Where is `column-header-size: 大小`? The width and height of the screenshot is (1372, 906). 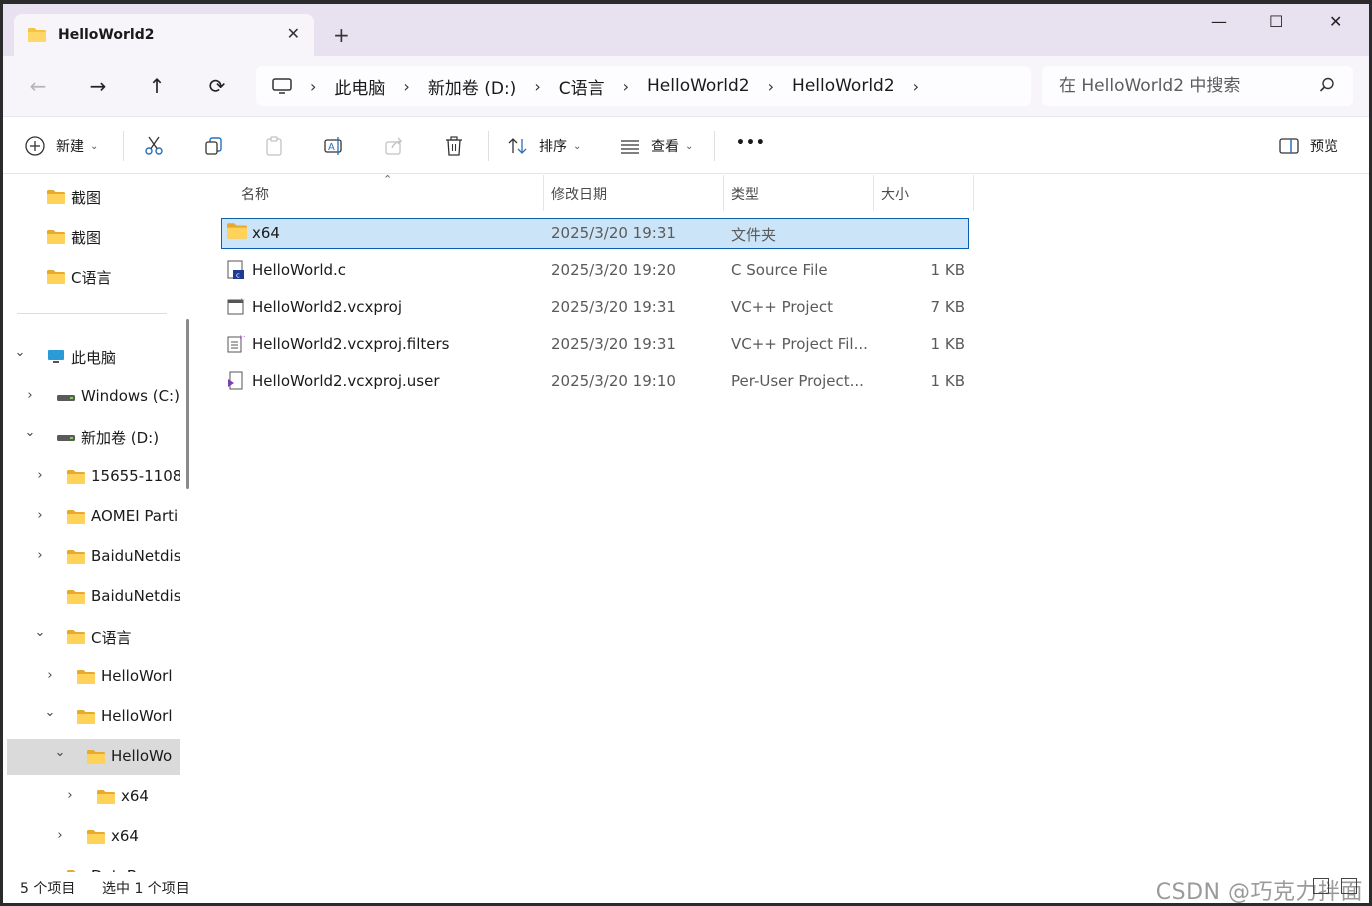
column-header-size: 大小 is located at coordinates (895, 194).